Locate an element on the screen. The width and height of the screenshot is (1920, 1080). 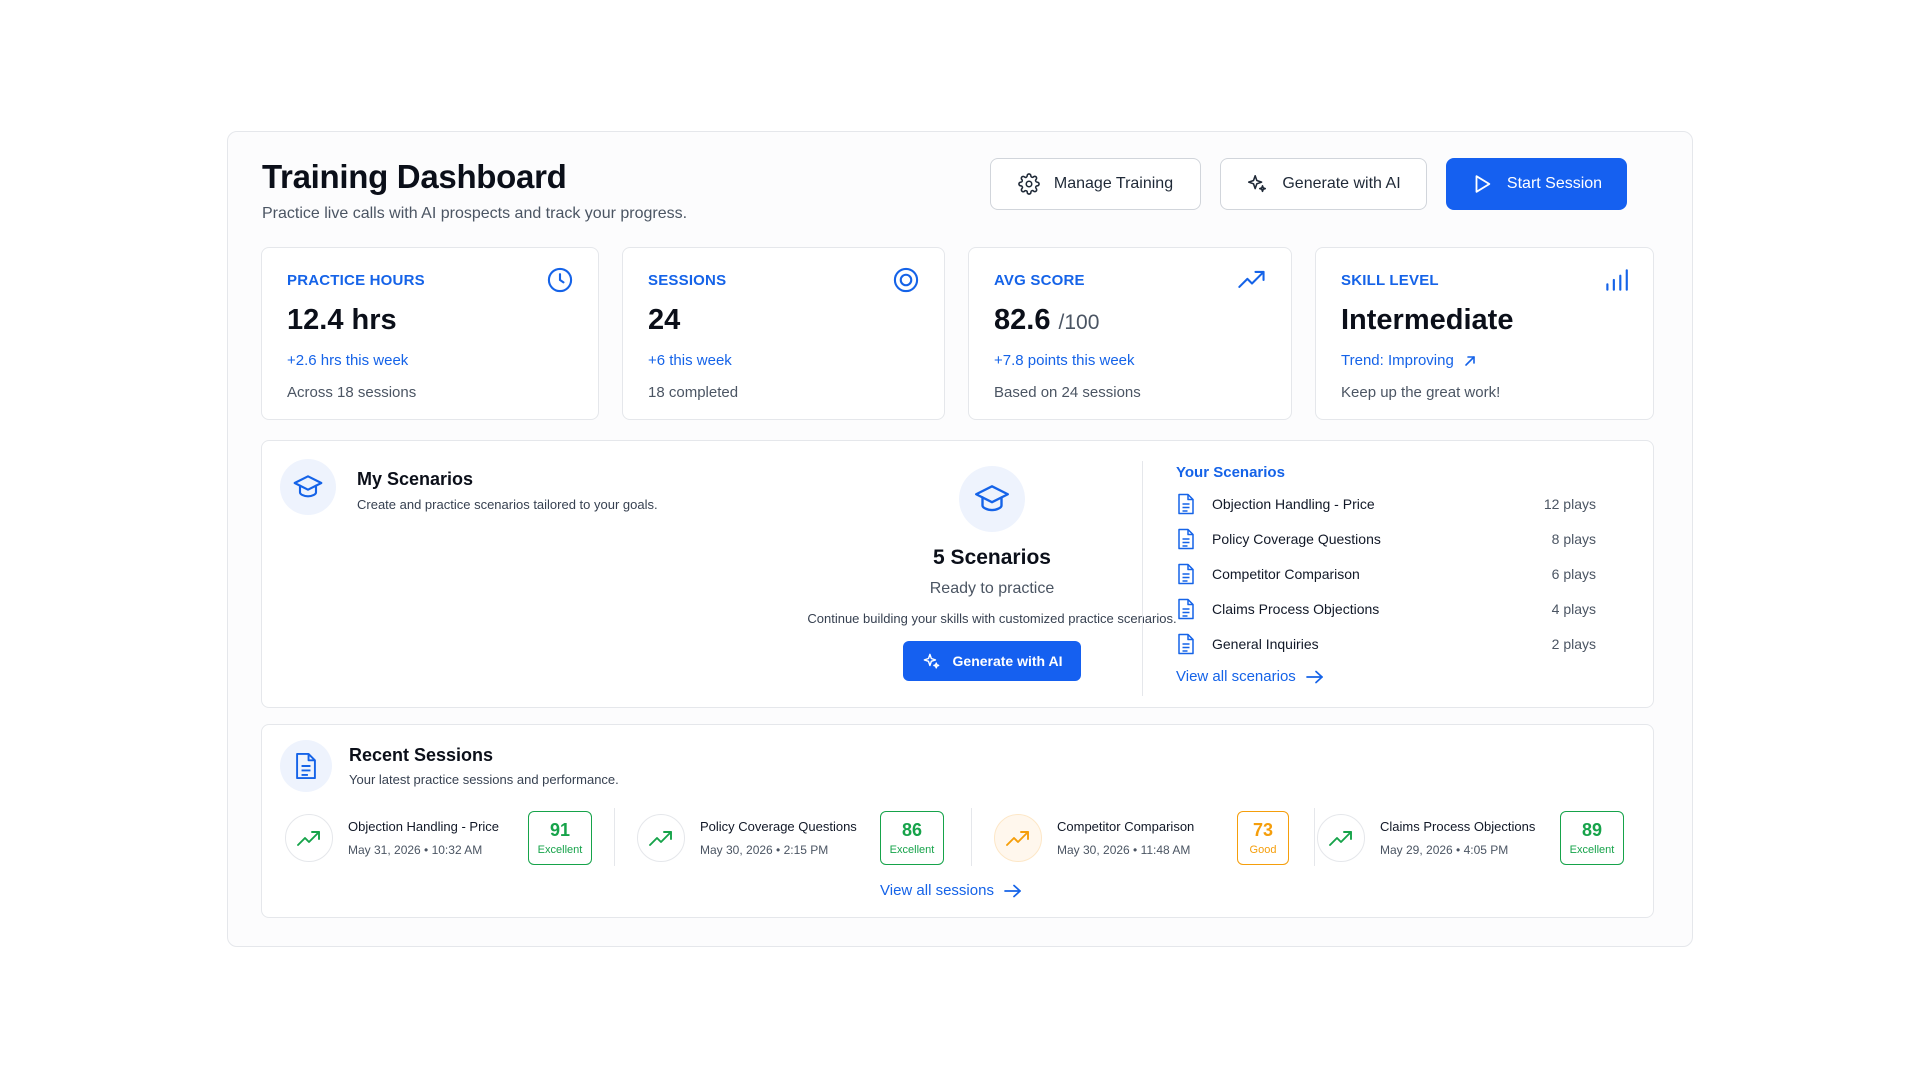
stat-value: Intermediate is located at coordinates (1427, 320).